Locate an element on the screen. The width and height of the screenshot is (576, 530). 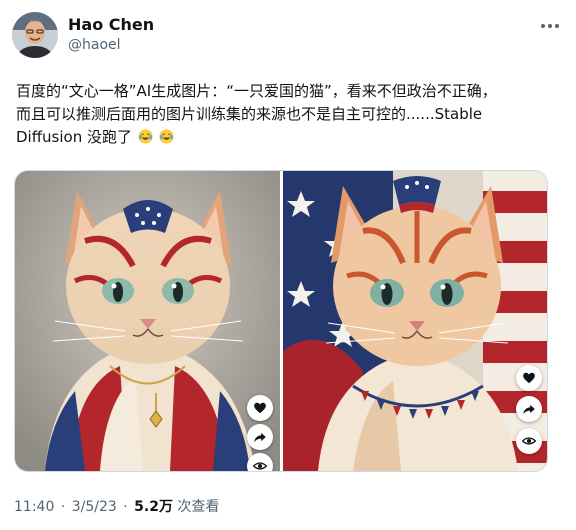
tweet-text-line-1: 百度的“文心一格”AI生成图片：“一只爱国的猫”，看来不但政治不正确， is located at coordinates (256, 91).